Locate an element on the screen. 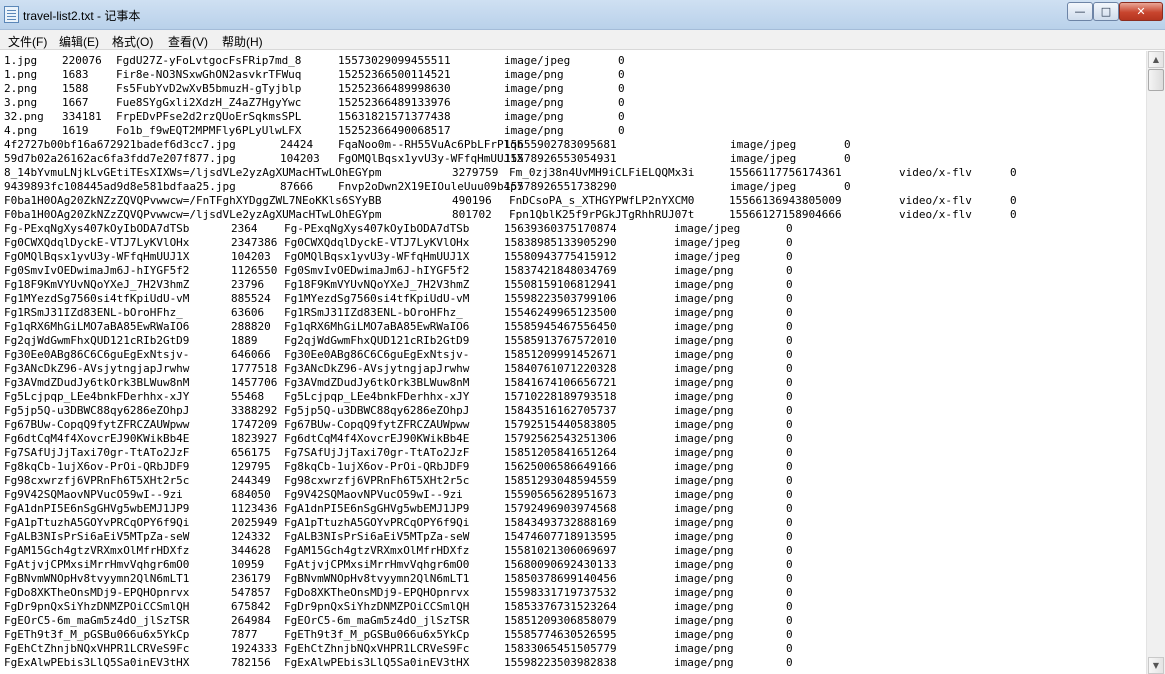 The width and height of the screenshot is (1165, 674). text-cell: 1667 is located at coordinates (75, 102).